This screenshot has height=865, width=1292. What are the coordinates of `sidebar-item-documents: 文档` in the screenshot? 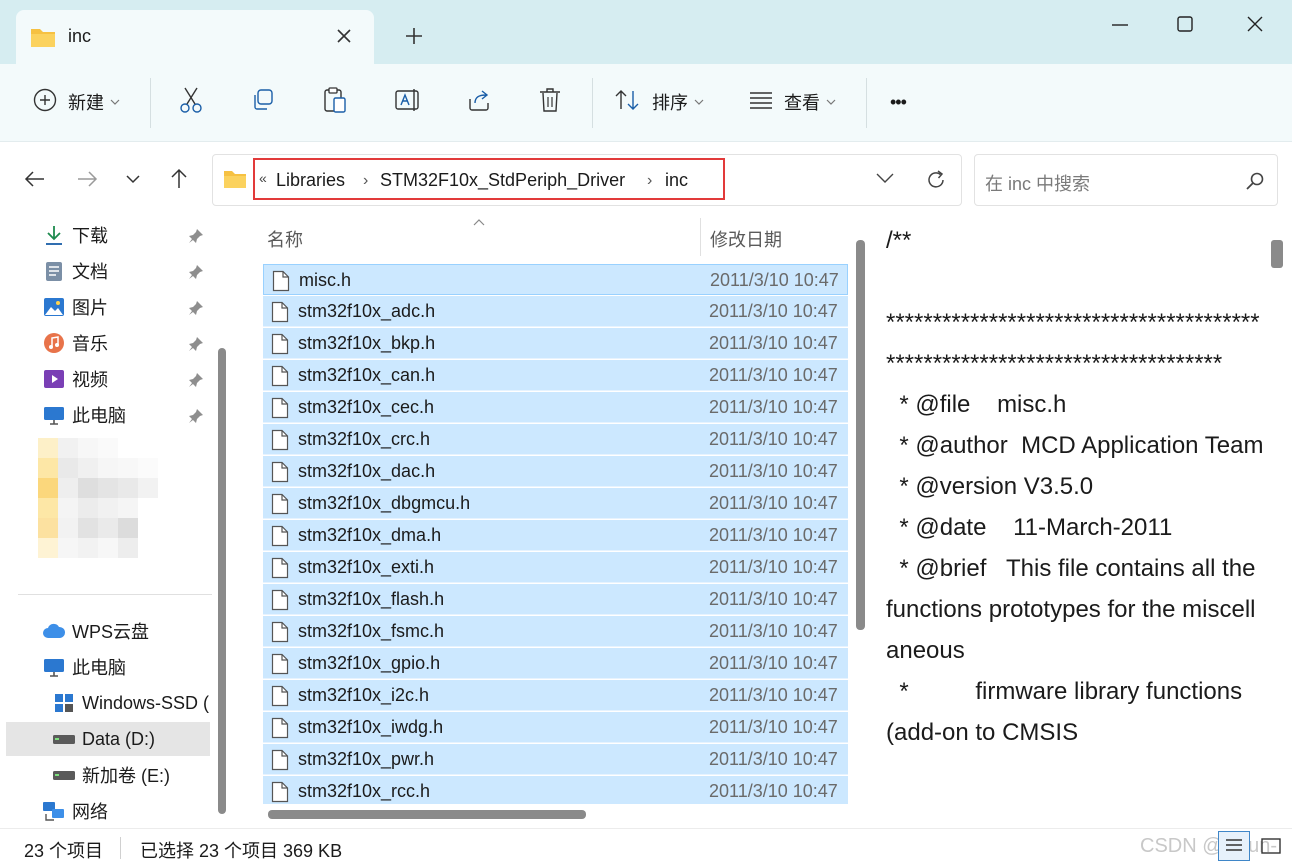 It's located at (75, 271).